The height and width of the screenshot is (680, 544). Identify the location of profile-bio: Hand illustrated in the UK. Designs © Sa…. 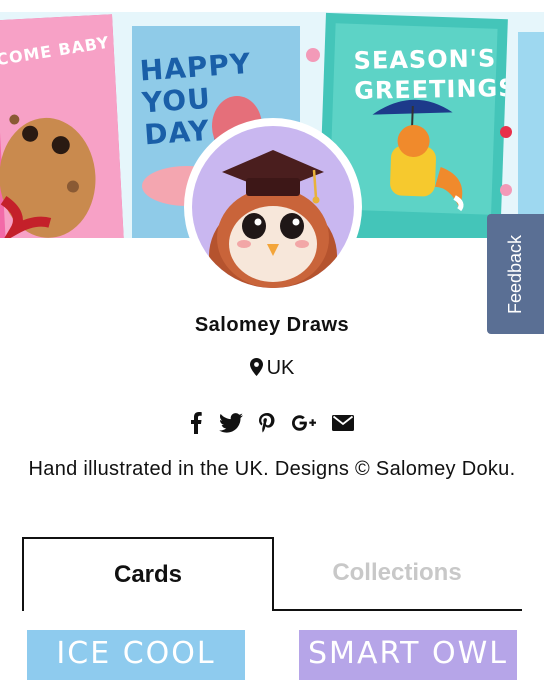
(272, 469).